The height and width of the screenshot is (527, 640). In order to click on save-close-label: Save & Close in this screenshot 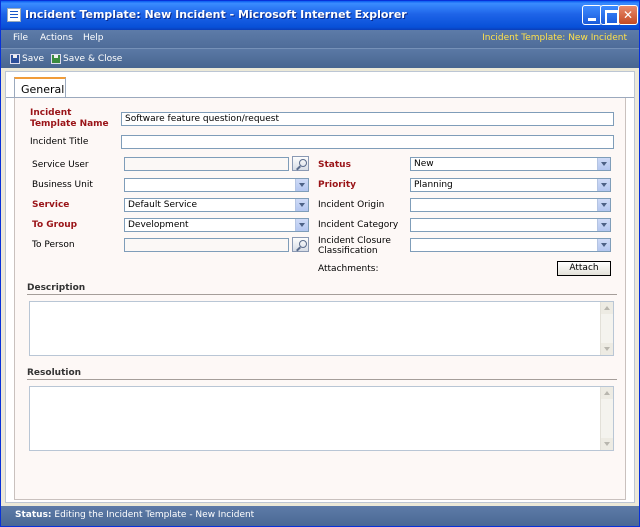, I will do `click(93, 59)`.